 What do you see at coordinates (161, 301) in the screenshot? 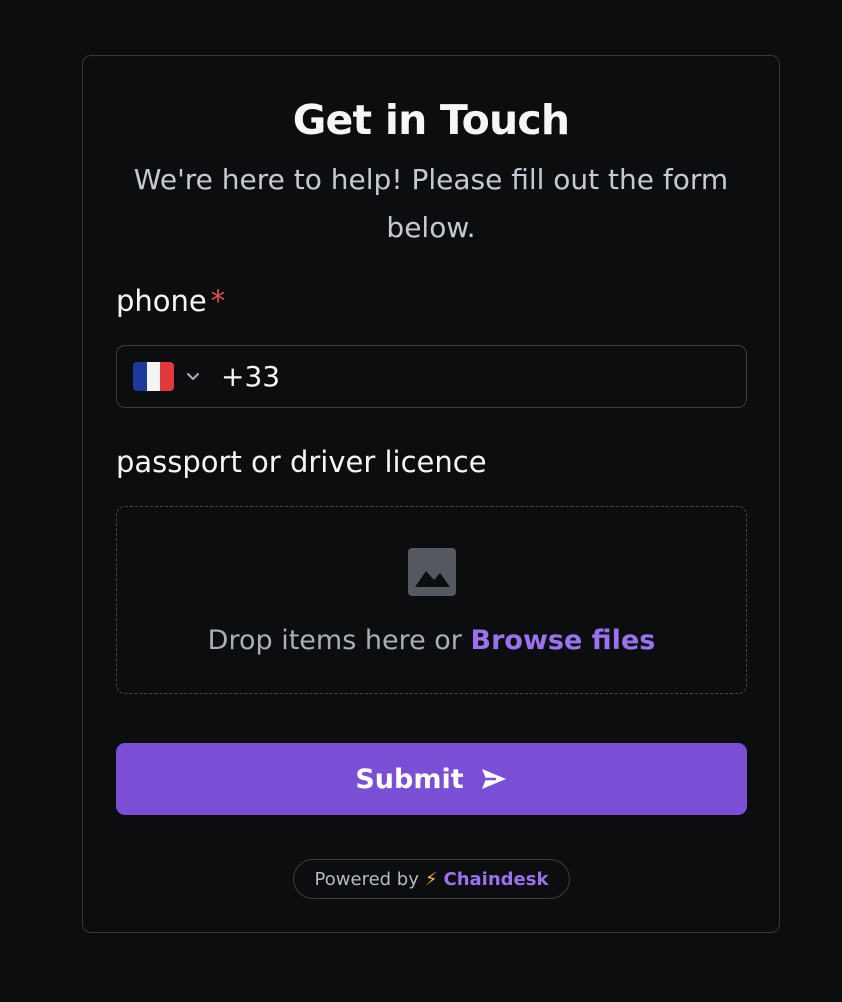
I see `phone-label-text: phone` at bounding box center [161, 301].